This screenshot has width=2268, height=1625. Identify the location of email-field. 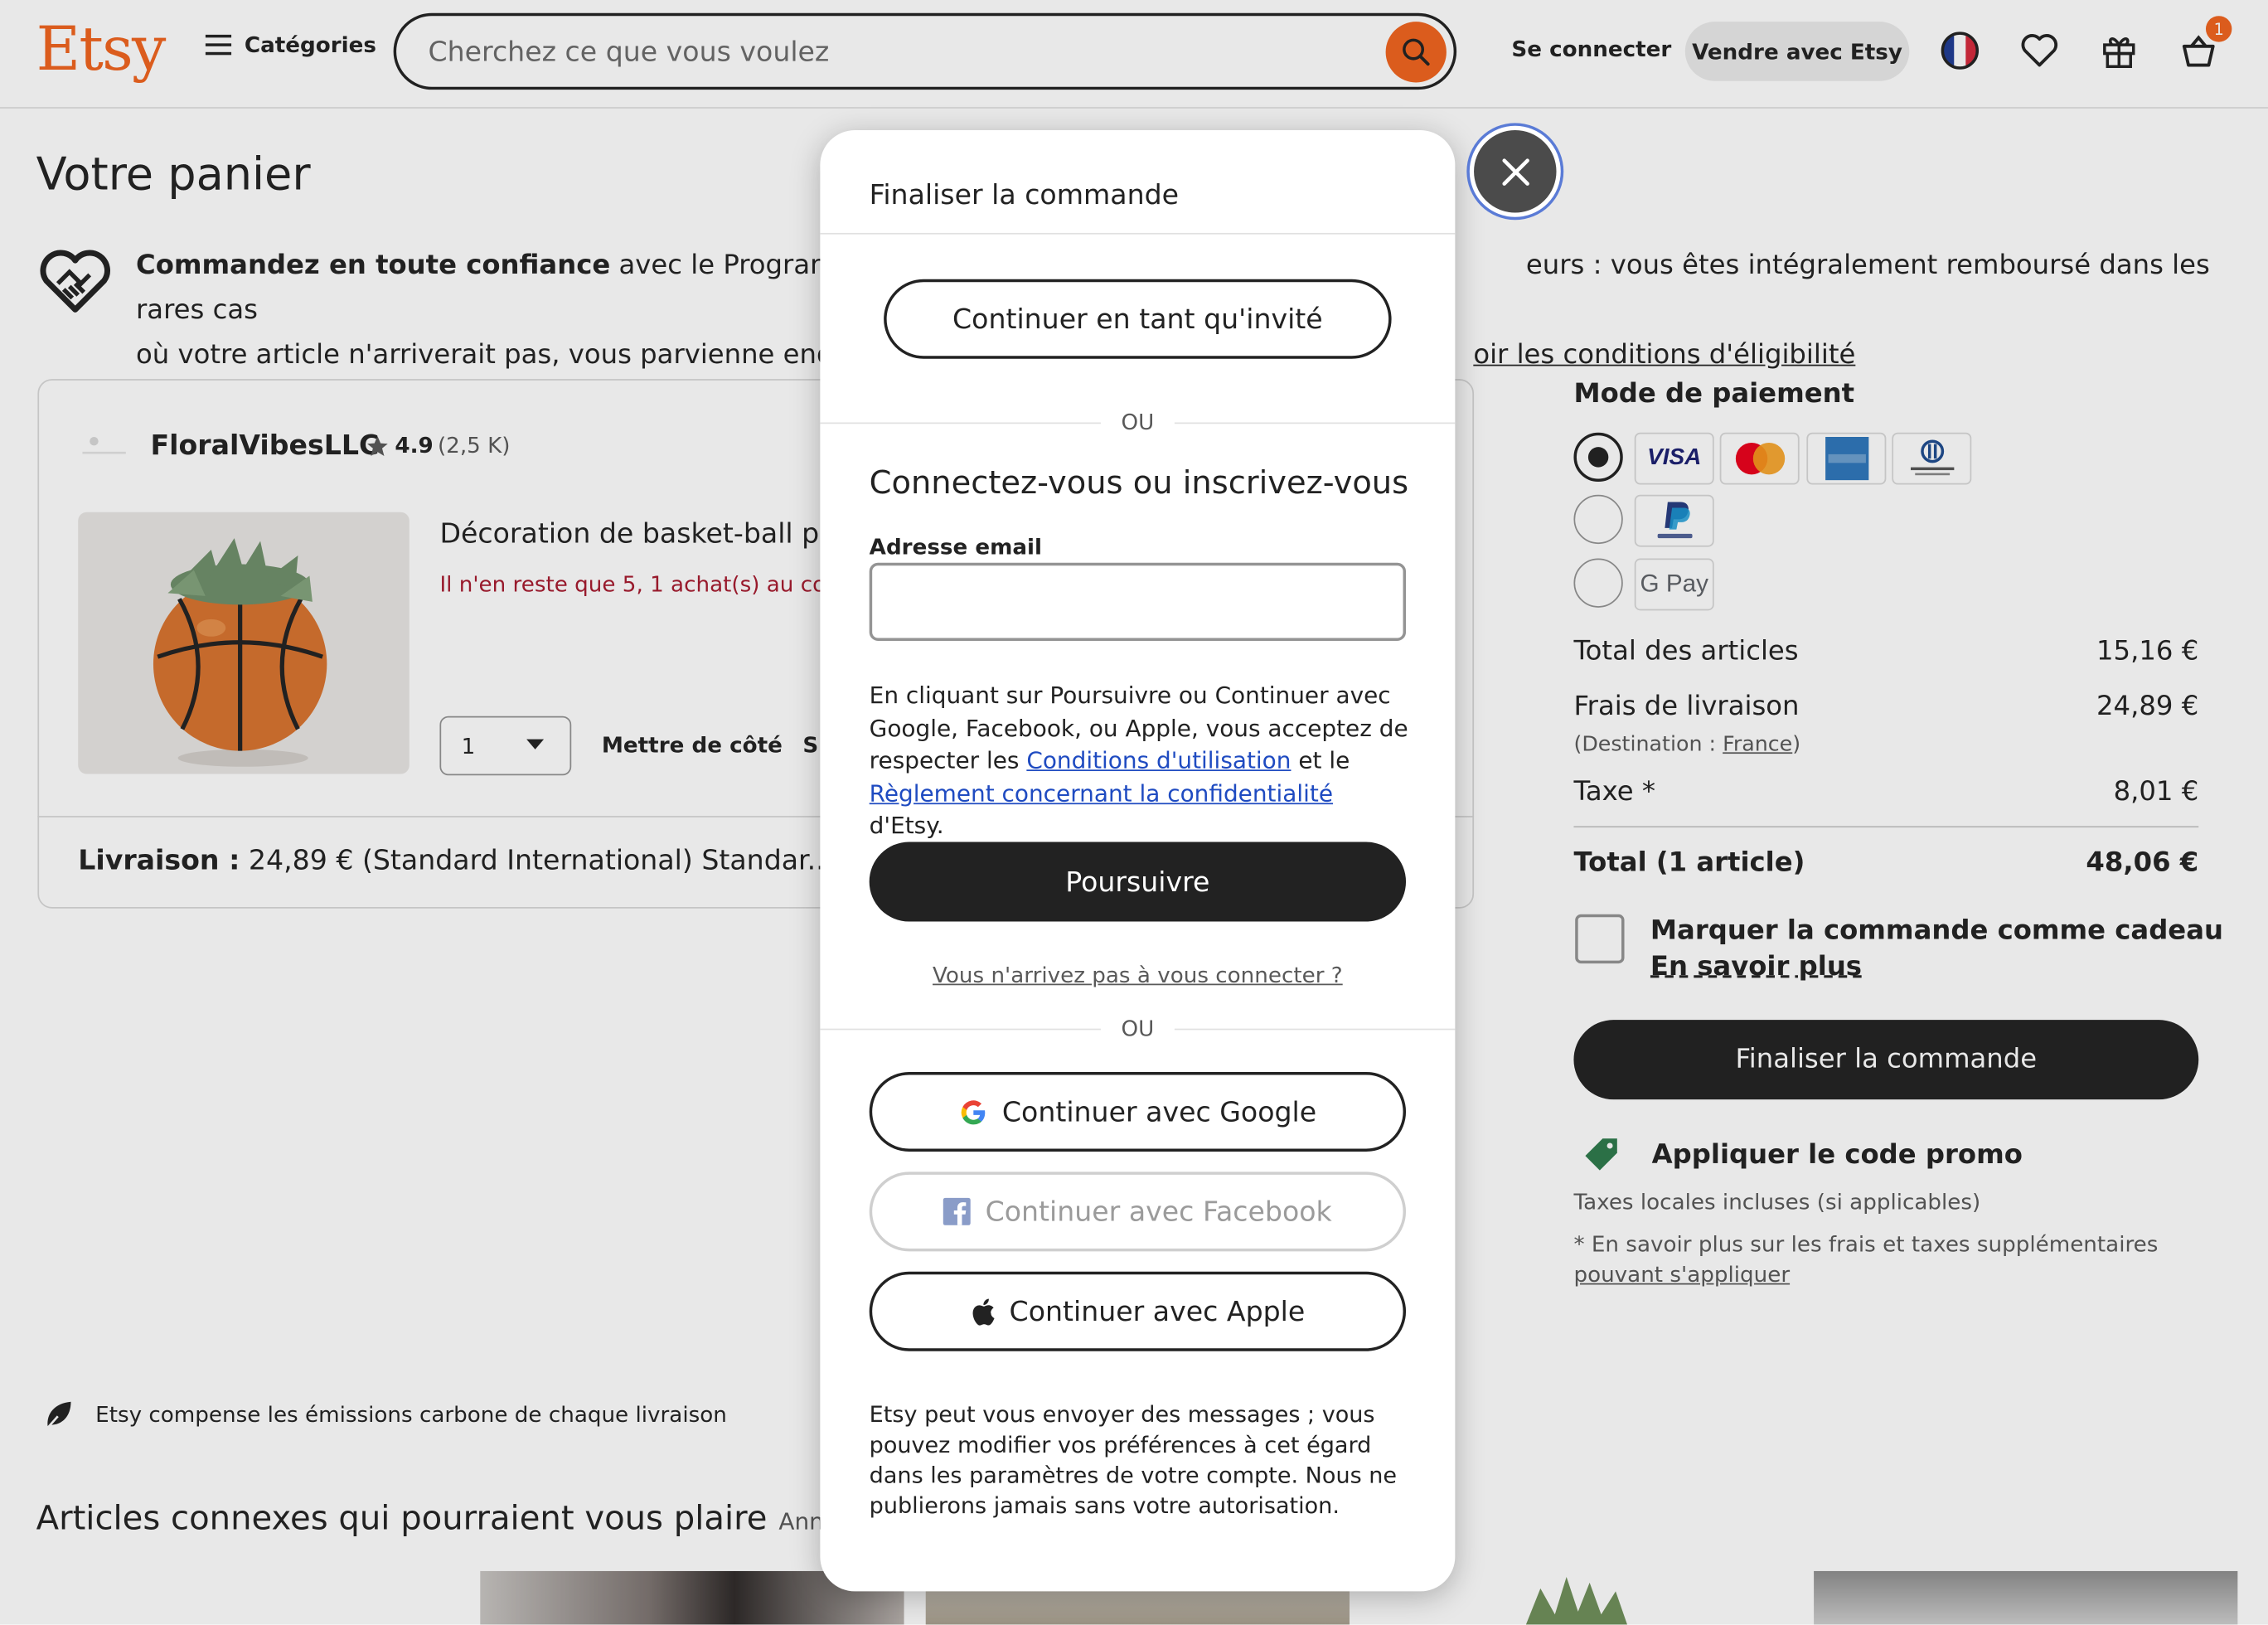
(1138, 601).